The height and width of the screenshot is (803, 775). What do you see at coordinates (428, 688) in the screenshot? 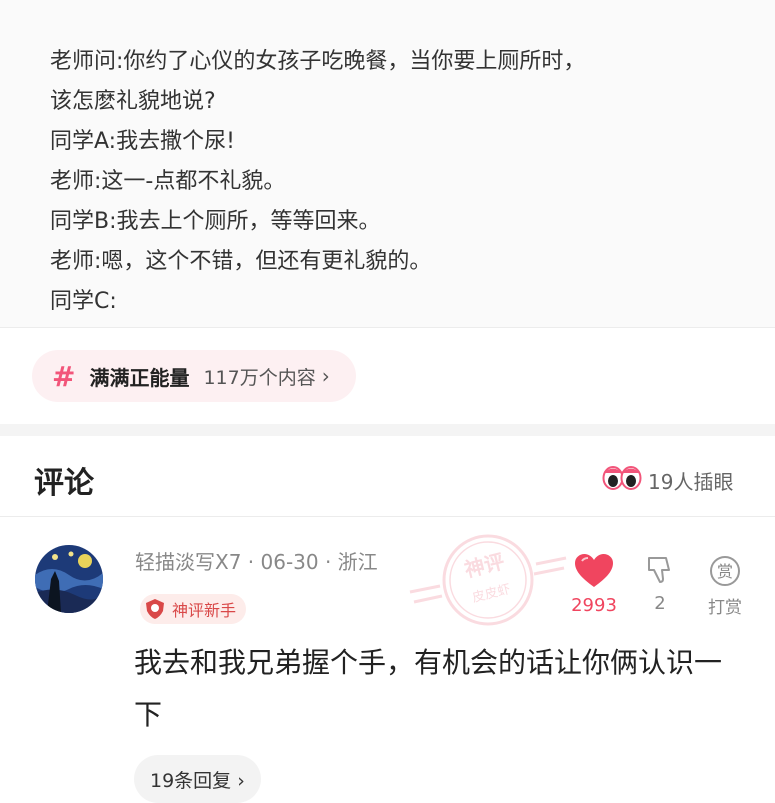
I see `comment-text: 我去和我兄弟握个手，有机会的话让你俩认识一下` at bounding box center [428, 688].